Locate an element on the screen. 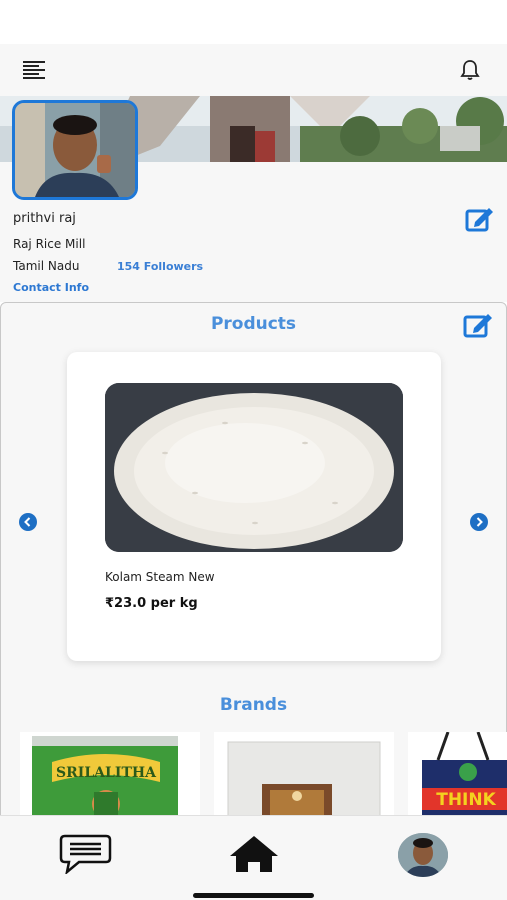 This screenshot has height=900, width=507. chat-bubble-icon is located at coordinates (85, 854).